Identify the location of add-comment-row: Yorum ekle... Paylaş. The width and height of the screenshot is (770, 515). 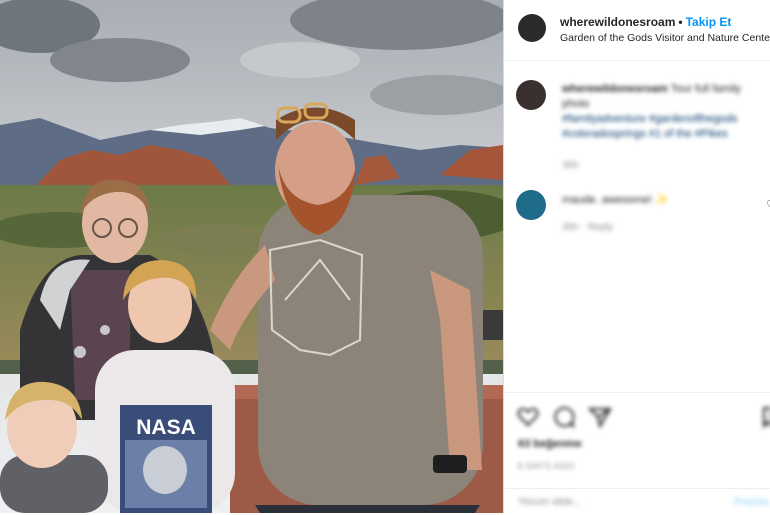
(637, 501).